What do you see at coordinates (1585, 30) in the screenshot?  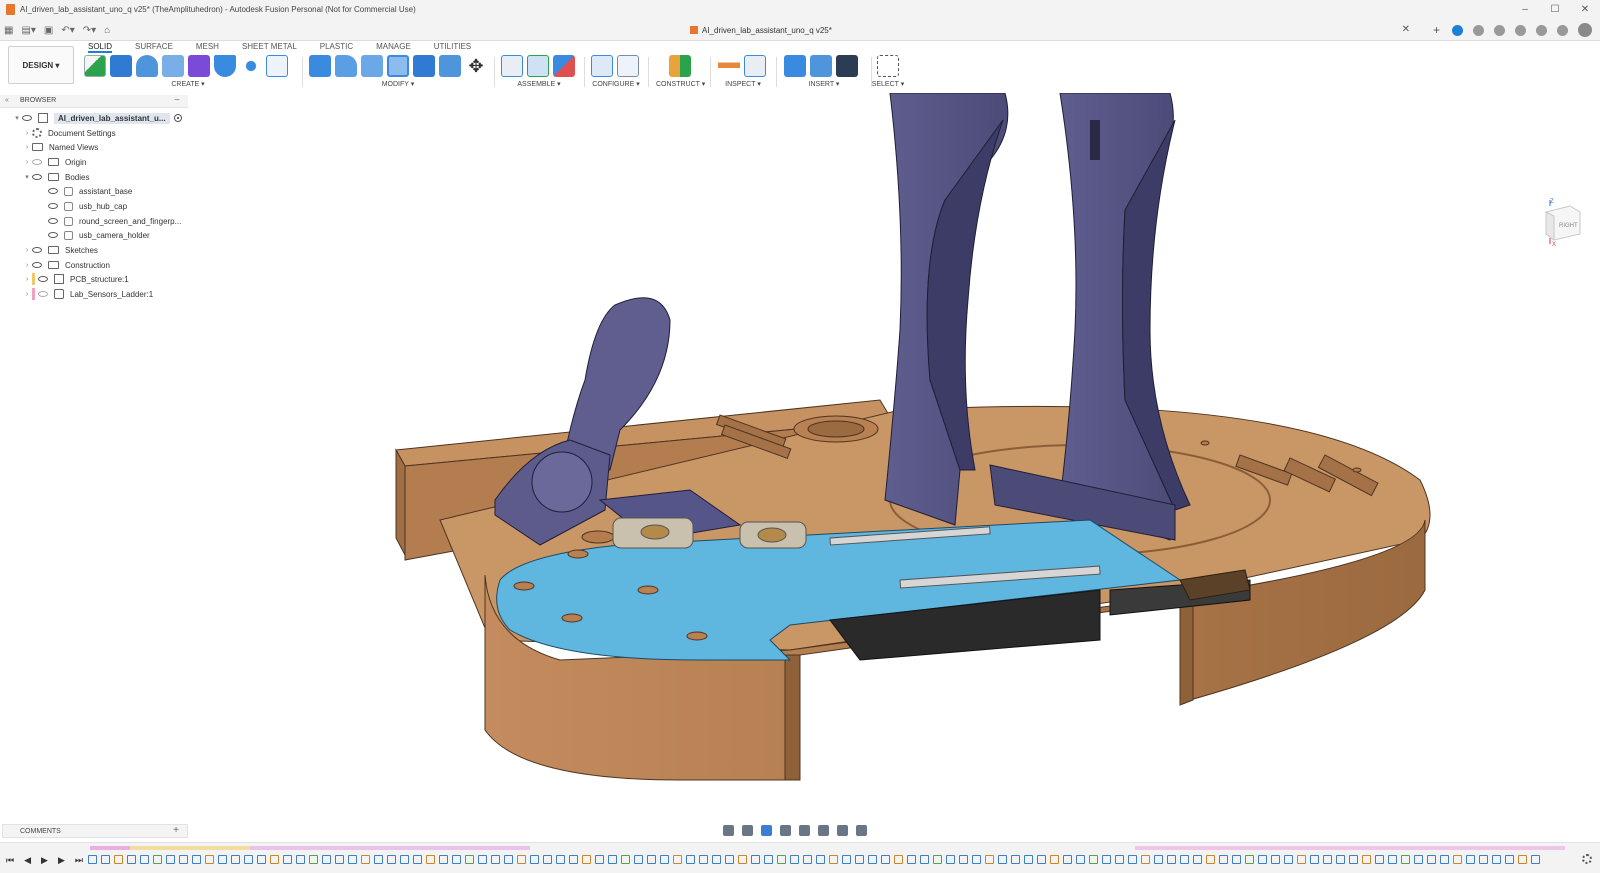 I see `user-avatar` at bounding box center [1585, 30].